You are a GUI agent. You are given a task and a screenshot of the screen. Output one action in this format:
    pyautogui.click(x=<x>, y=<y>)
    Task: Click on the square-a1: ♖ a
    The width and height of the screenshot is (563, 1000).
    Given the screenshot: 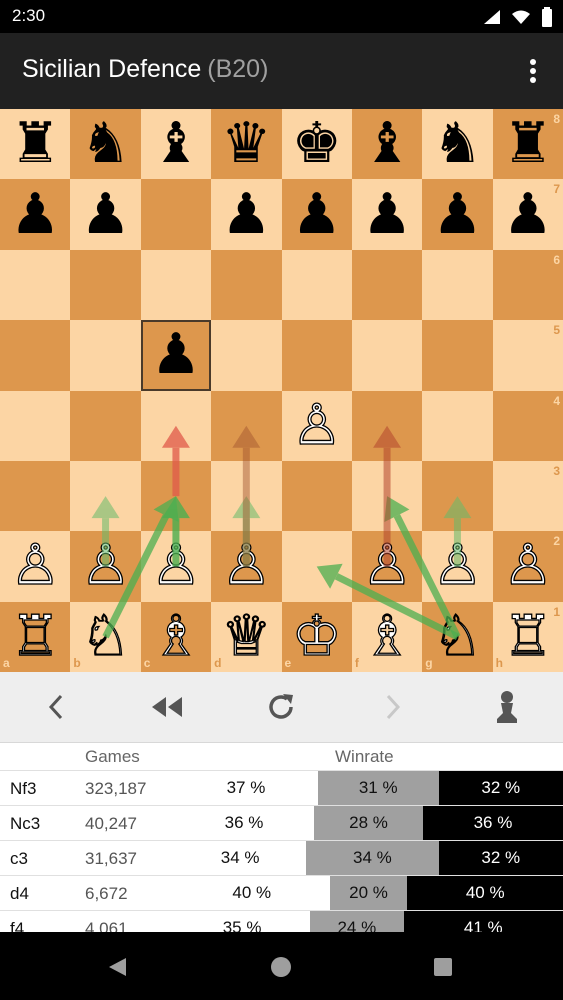 What is the action you would take?
    pyautogui.click(x=35, y=636)
    